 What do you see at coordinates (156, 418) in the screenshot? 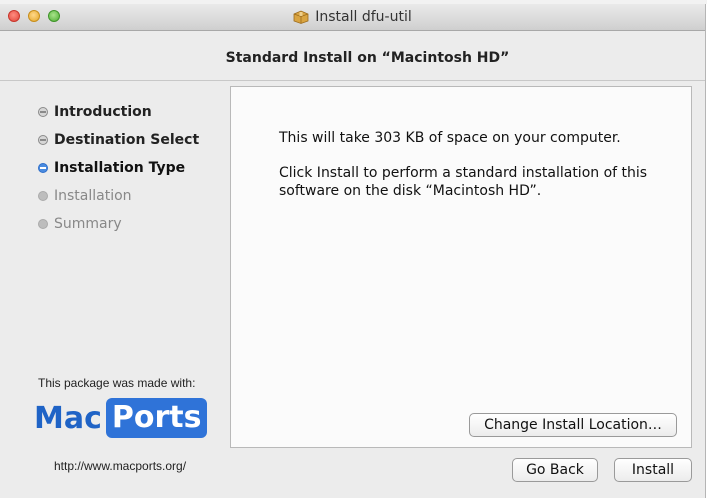
I see `logo-ports-text: Ports` at bounding box center [156, 418].